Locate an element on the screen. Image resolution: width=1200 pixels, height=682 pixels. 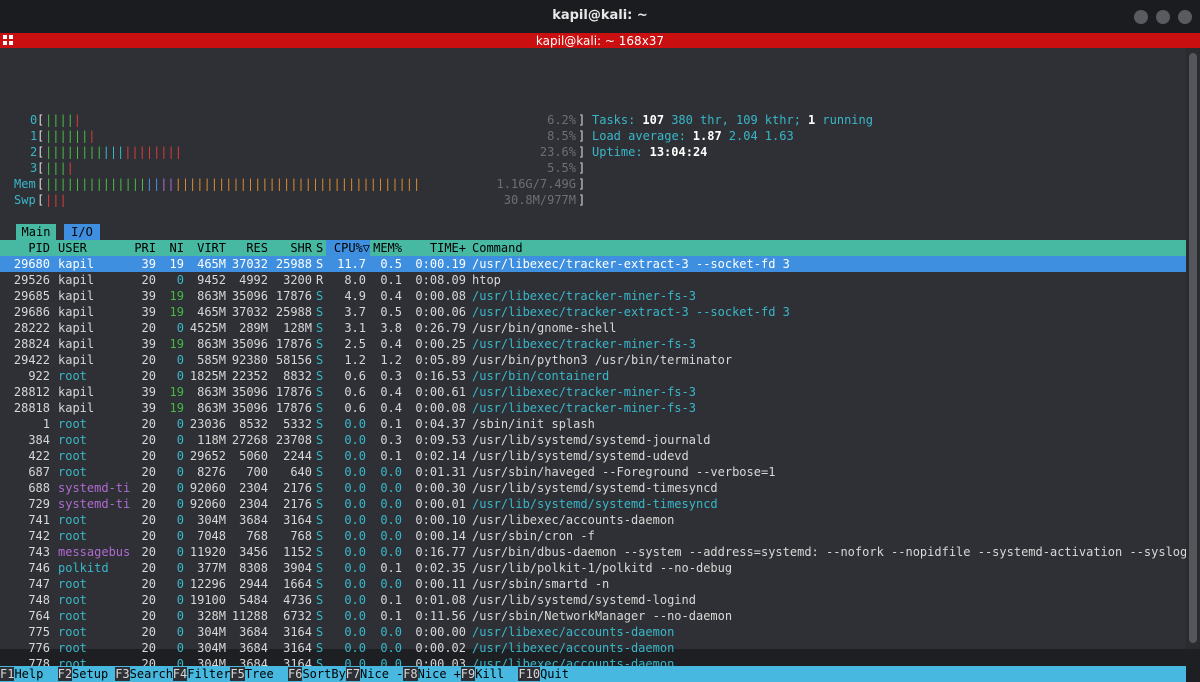
fkey-nice-button: F8Nice + is located at coordinates (432, 674).